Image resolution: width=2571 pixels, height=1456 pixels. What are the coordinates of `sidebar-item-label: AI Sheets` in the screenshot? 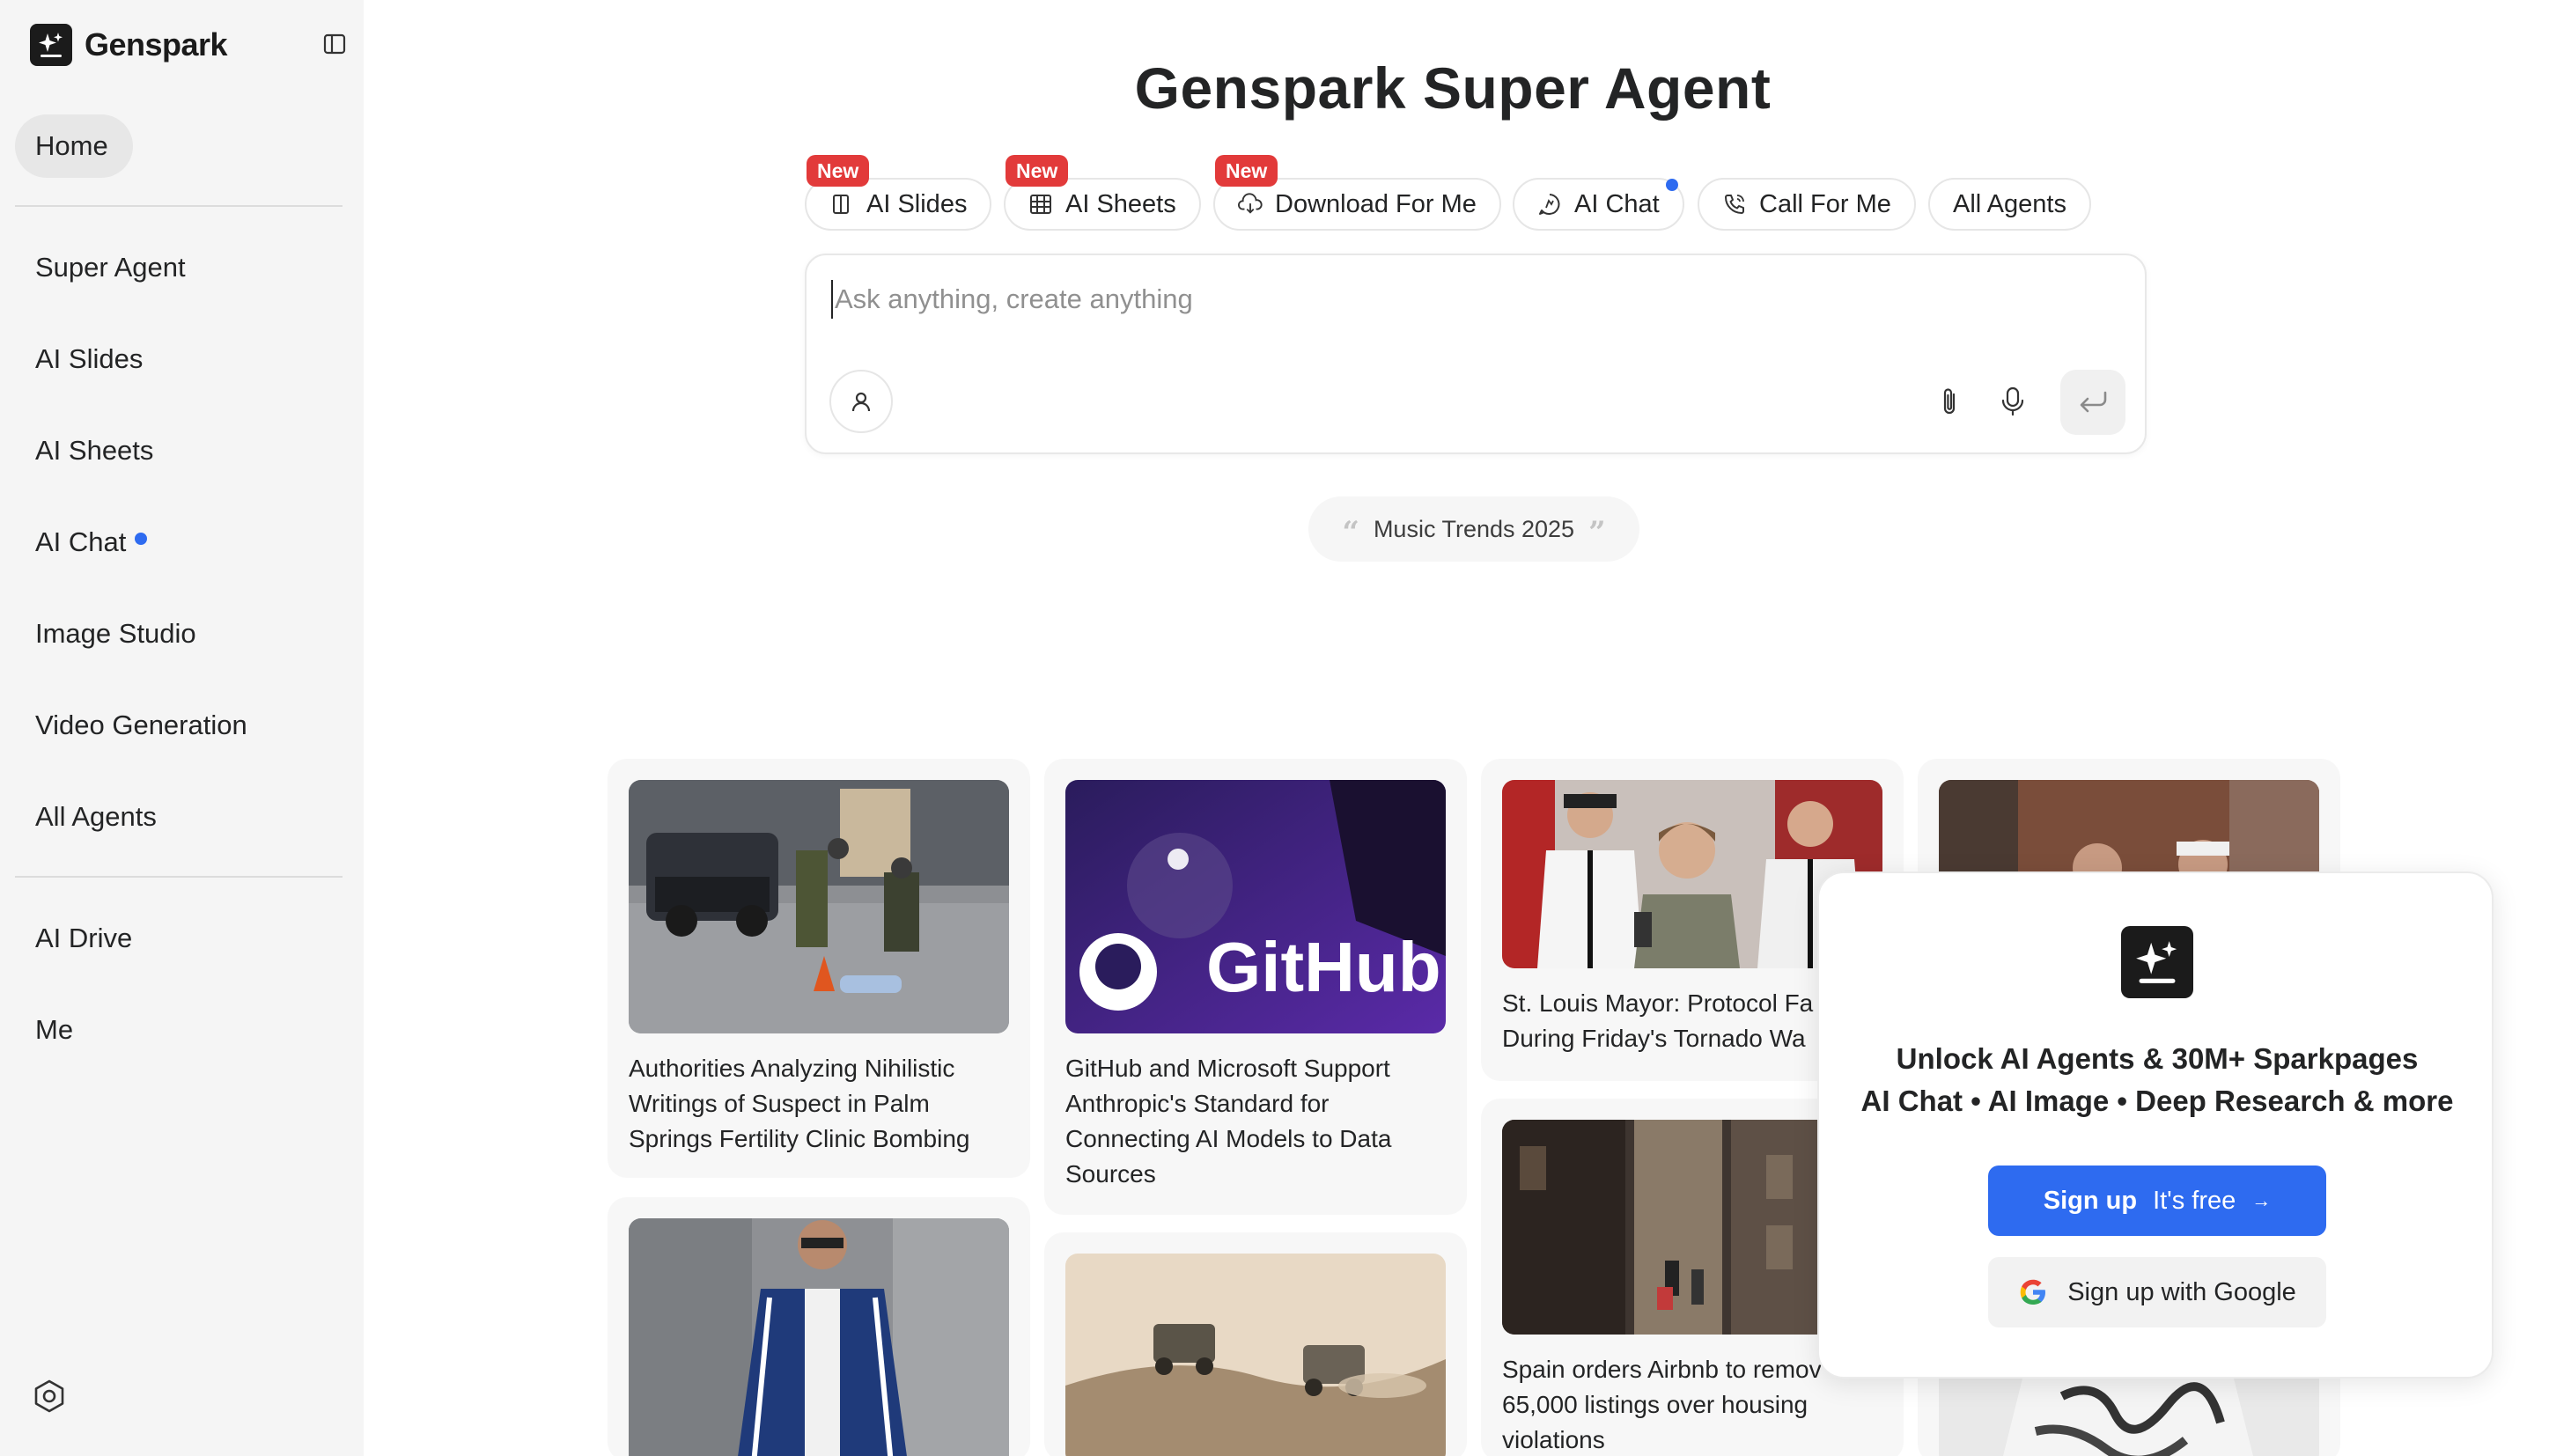 It's located at (95, 450).